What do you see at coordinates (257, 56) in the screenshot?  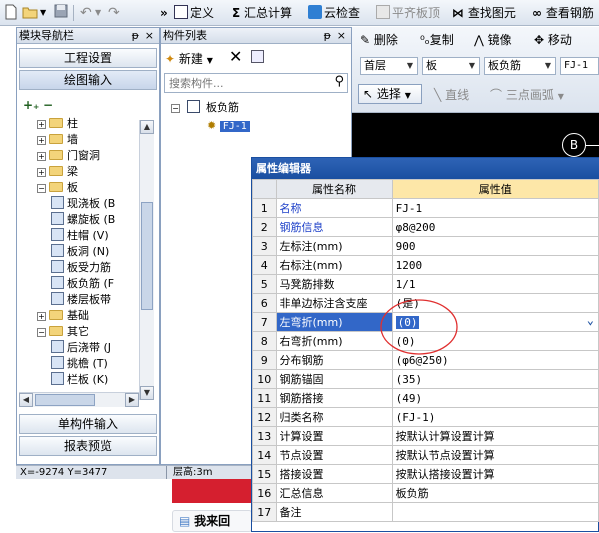 I see `copy-component-icon` at bounding box center [257, 56].